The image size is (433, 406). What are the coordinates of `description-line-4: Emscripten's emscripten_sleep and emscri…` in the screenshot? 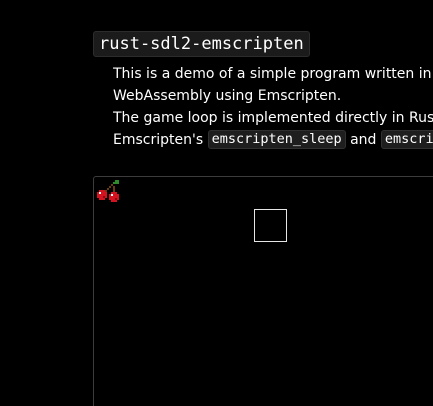 It's located at (273, 140).